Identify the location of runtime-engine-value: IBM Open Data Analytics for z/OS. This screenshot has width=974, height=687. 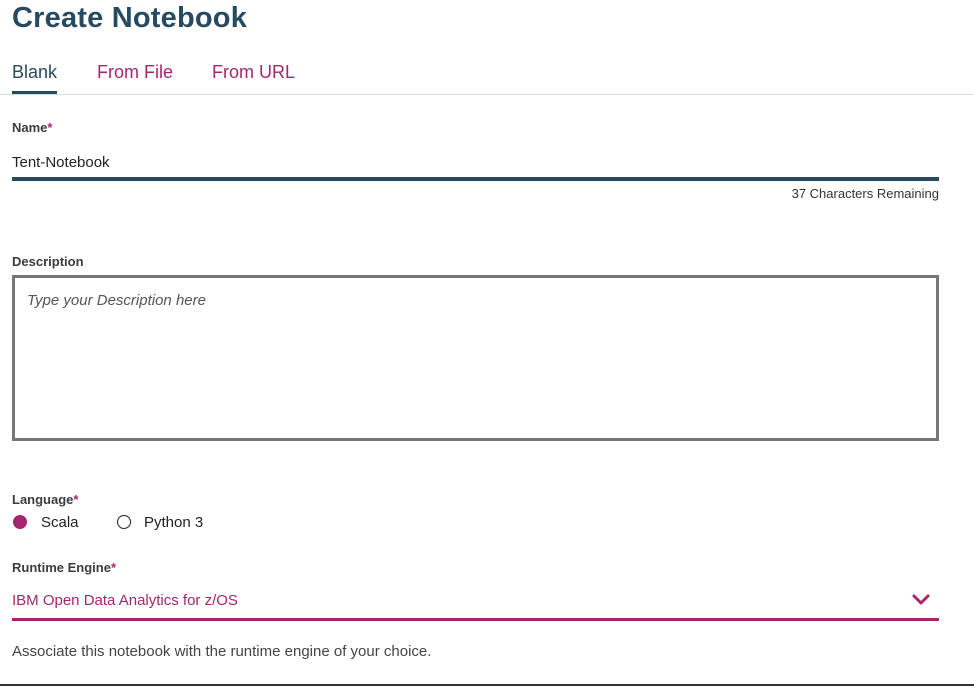
(125, 600).